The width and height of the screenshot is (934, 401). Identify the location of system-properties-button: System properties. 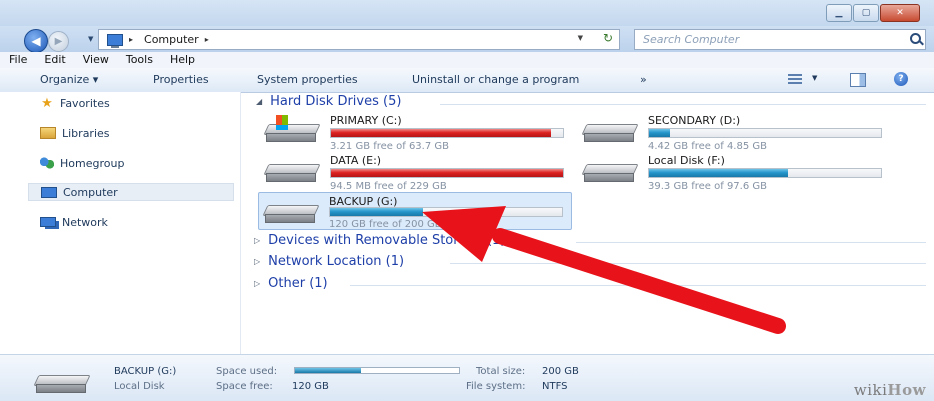
(307, 79).